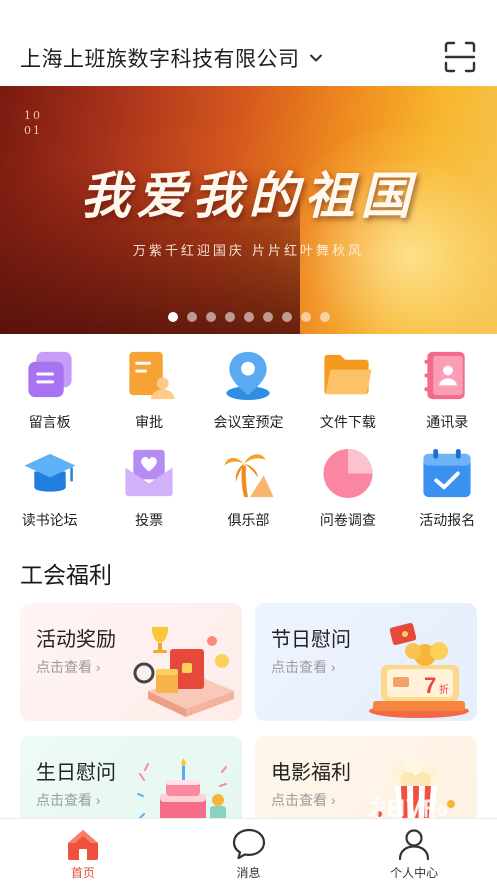 The height and width of the screenshot is (883, 497). I want to click on card-title: 生日慰问, so click(76, 773).